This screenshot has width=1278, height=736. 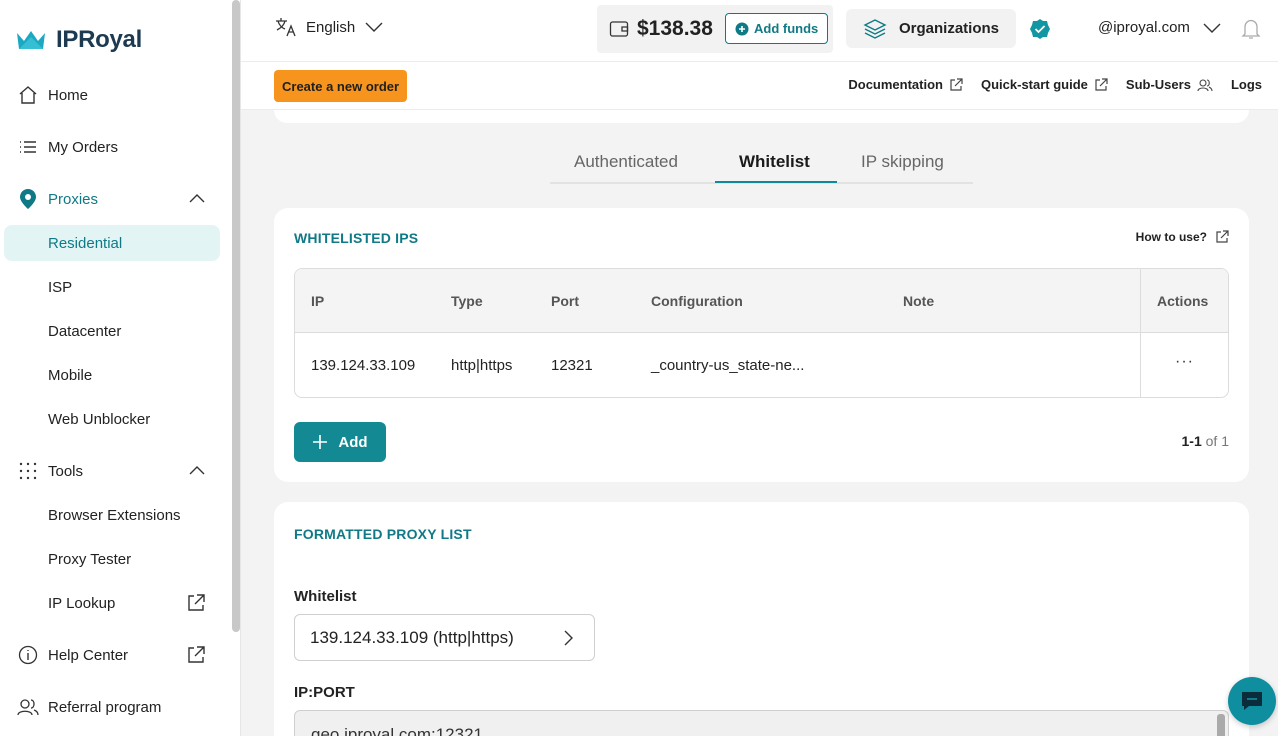 I want to click on sidebar-item-label: Home, so click(x=68, y=95).